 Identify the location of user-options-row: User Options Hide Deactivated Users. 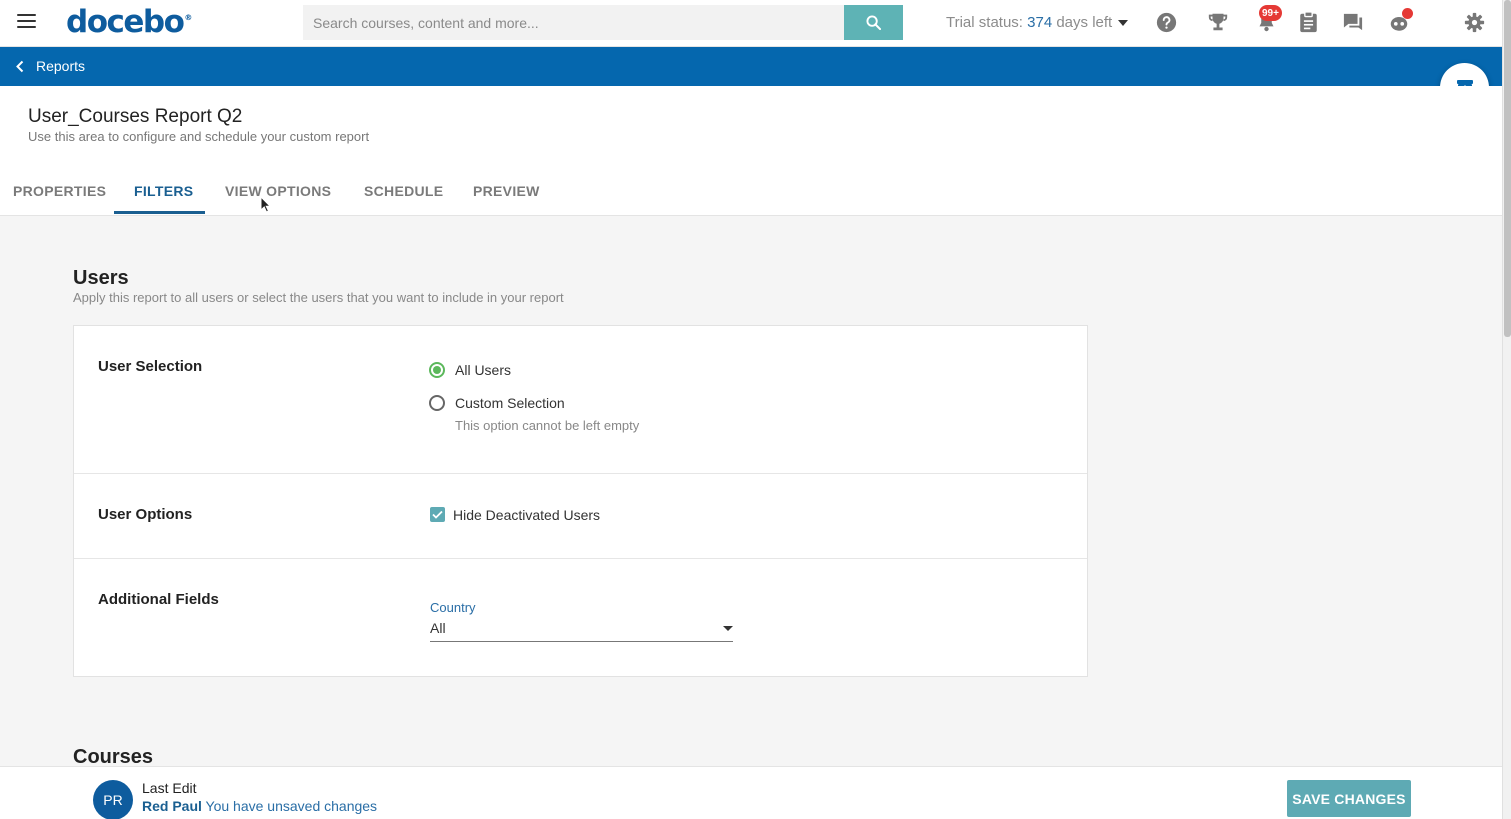
(580, 516).